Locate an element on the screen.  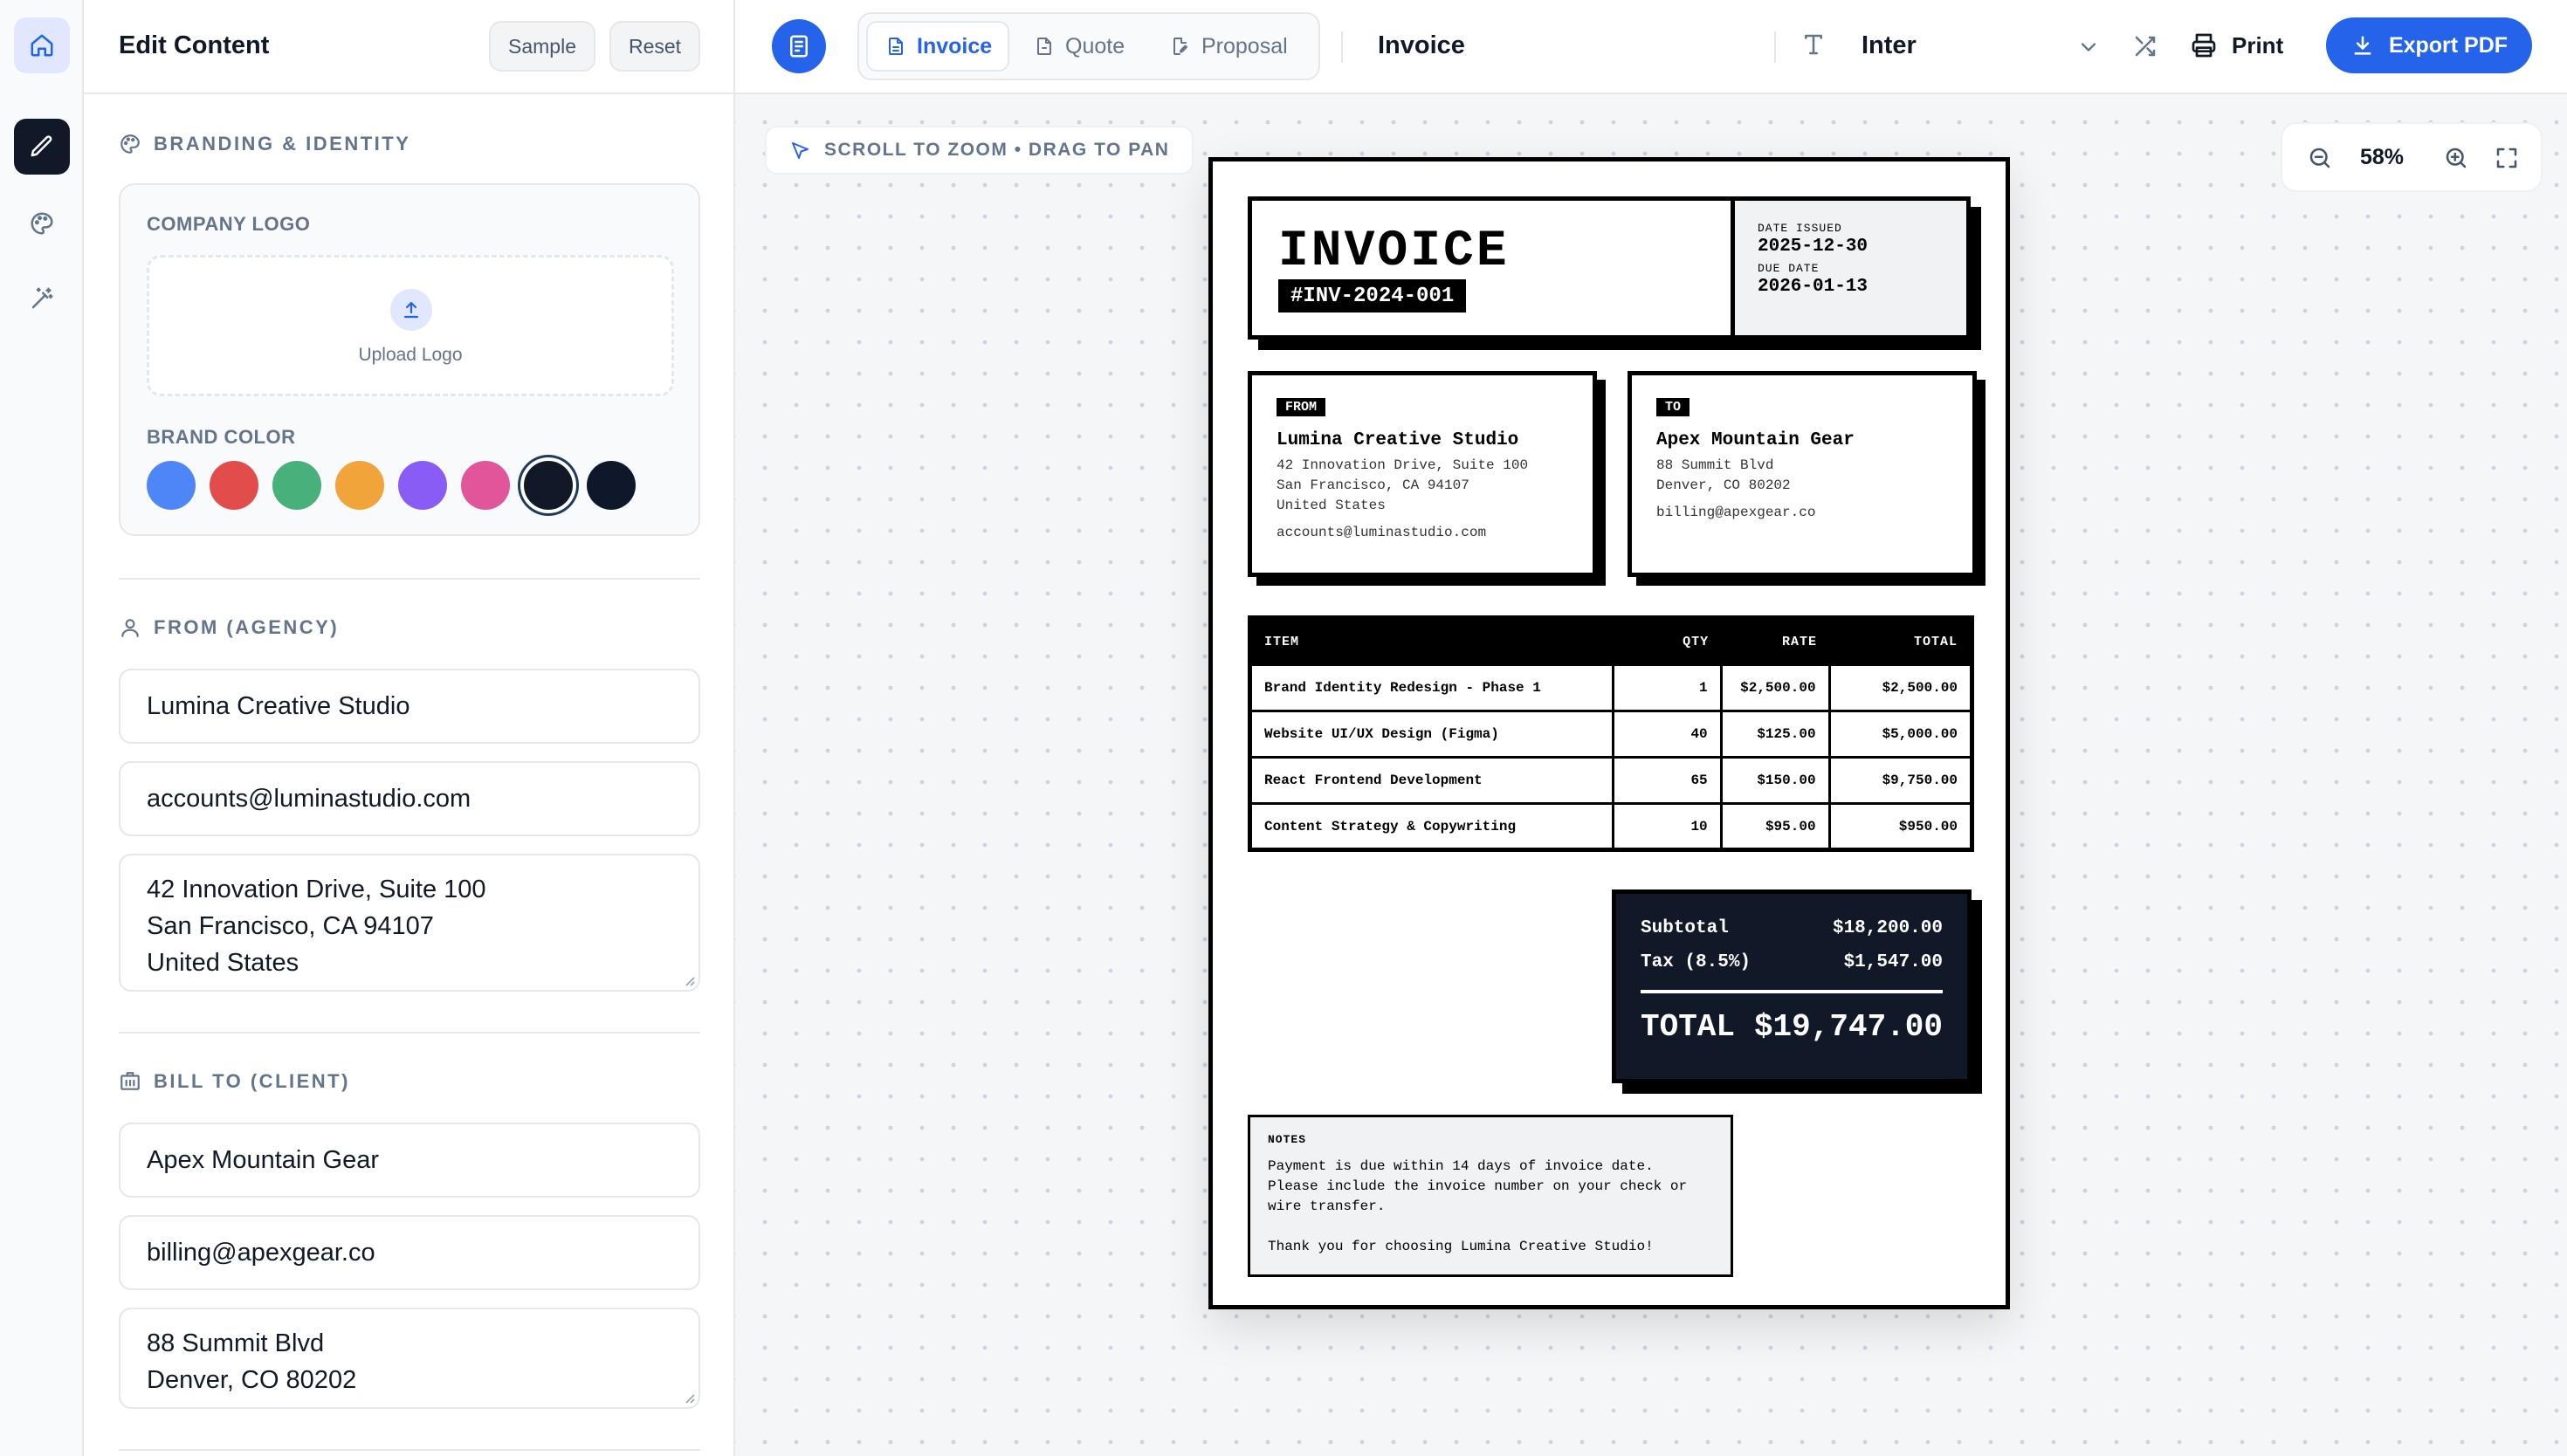
ai-assist-button is located at coordinates (42, 298).